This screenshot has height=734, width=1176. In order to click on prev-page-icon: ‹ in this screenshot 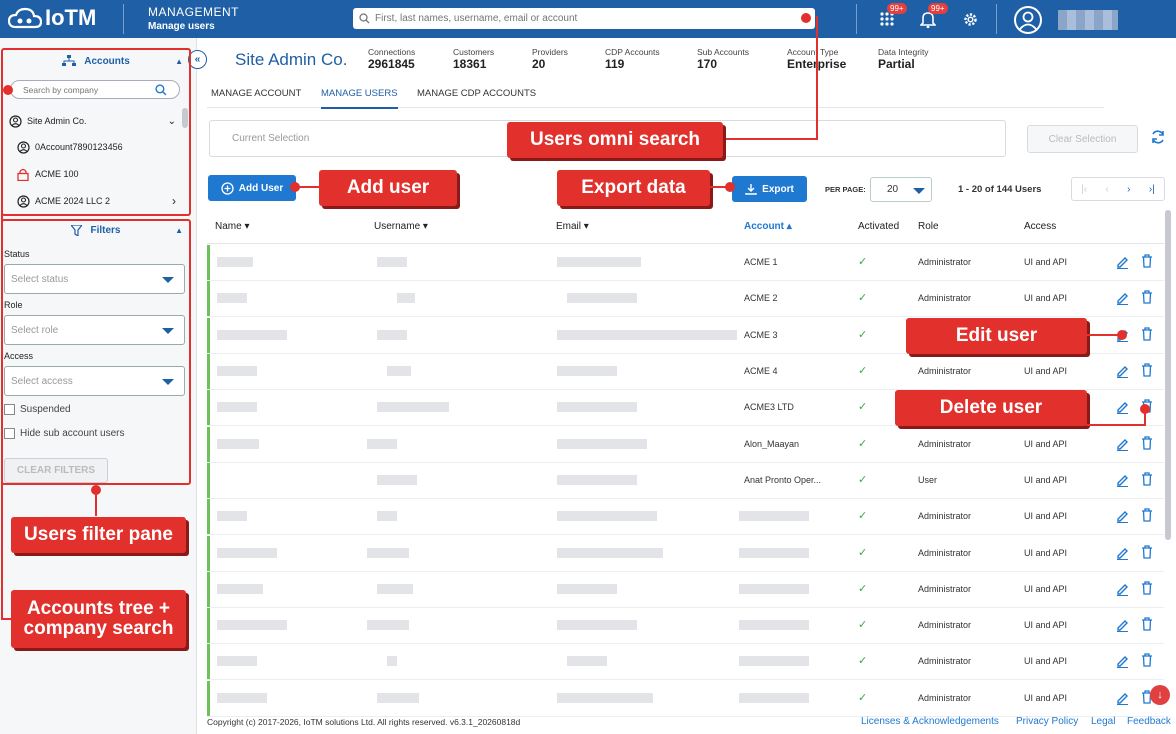, I will do `click(1106, 189)`.